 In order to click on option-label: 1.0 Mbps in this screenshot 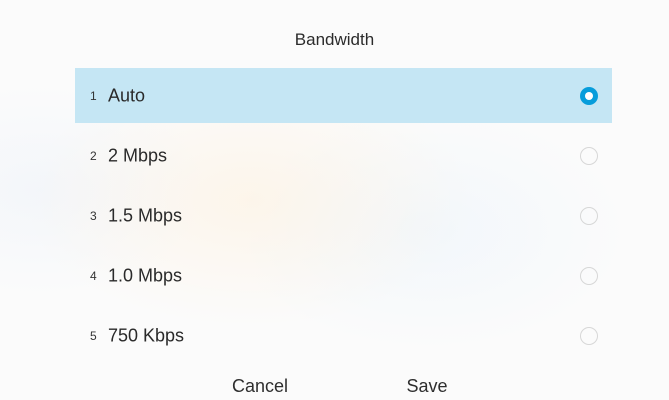, I will do `click(145, 275)`.